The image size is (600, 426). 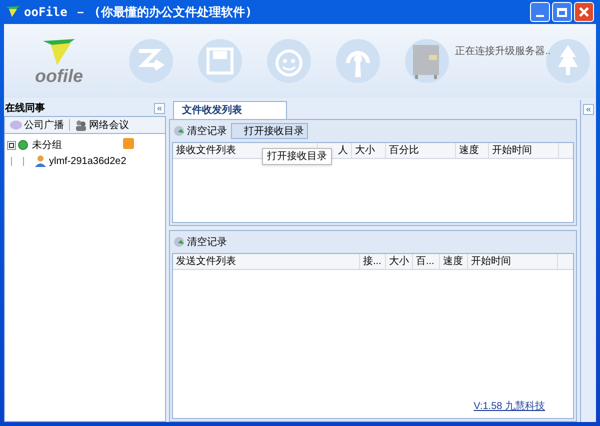 What do you see at coordinates (40, 161) in the screenshot?
I see `user-icon` at bounding box center [40, 161].